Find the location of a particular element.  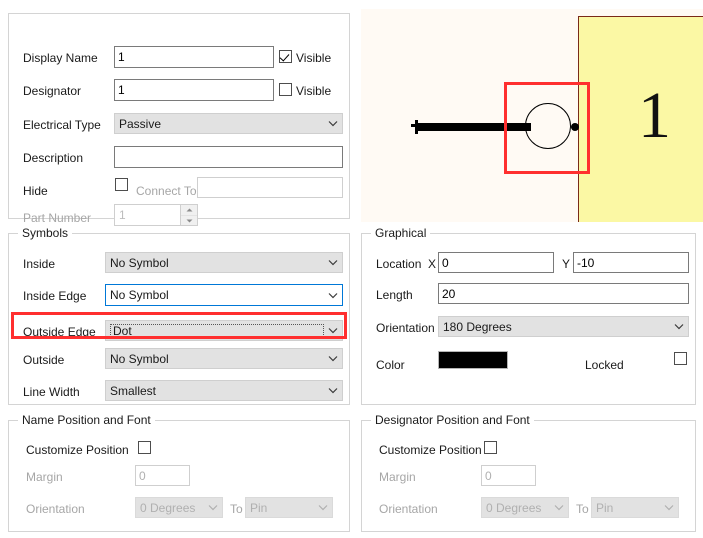

designator-orientation-label: Orientation is located at coordinates (408, 509).